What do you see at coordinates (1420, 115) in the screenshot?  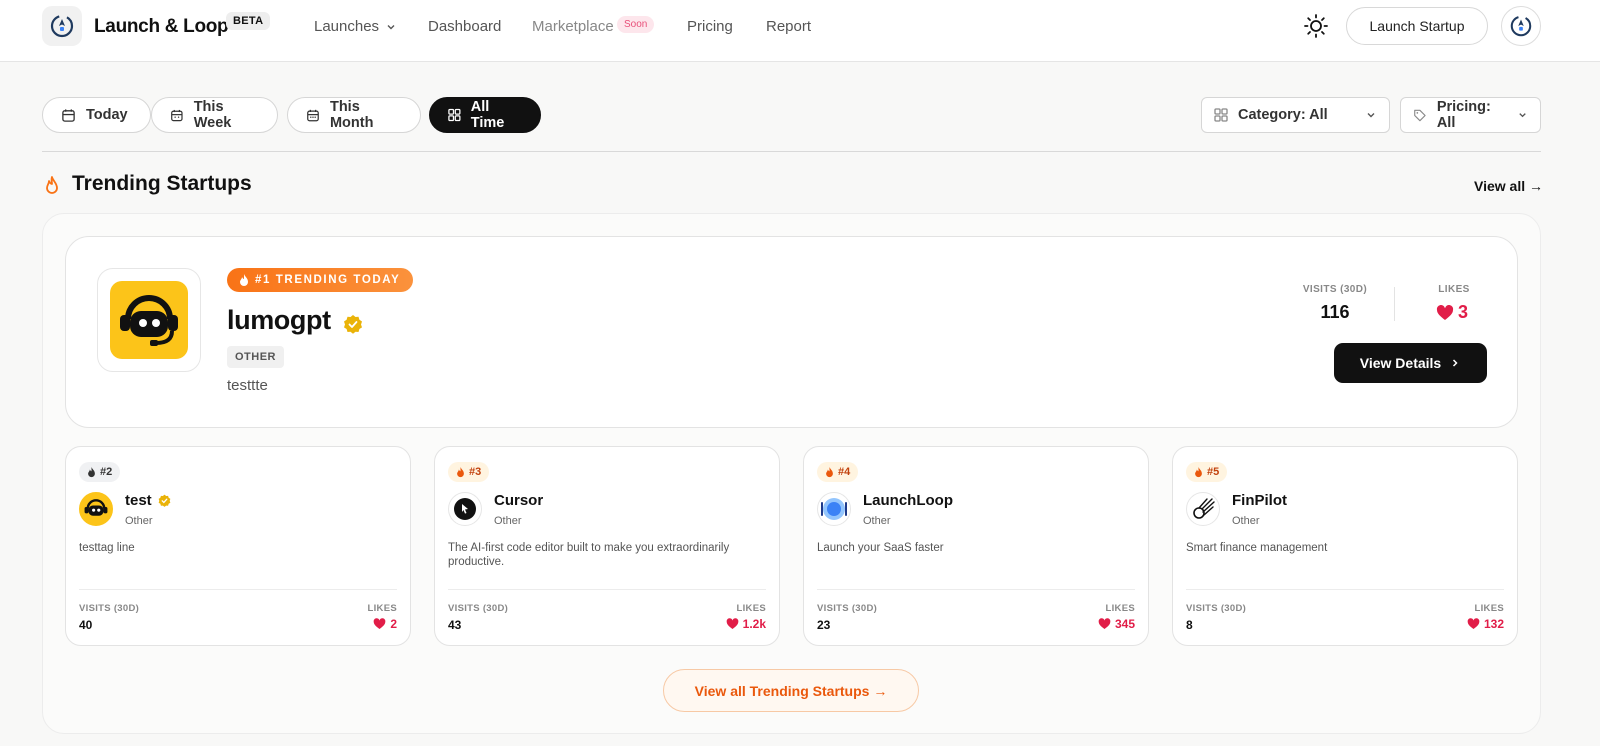 I see `tag-icon` at bounding box center [1420, 115].